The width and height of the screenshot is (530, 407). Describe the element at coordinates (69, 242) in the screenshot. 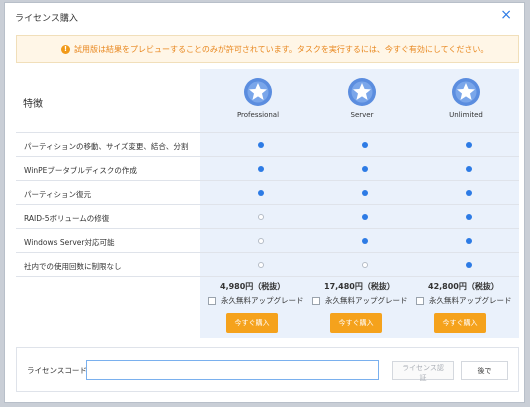

I see `feature-label: Windows Server対応可能` at that location.